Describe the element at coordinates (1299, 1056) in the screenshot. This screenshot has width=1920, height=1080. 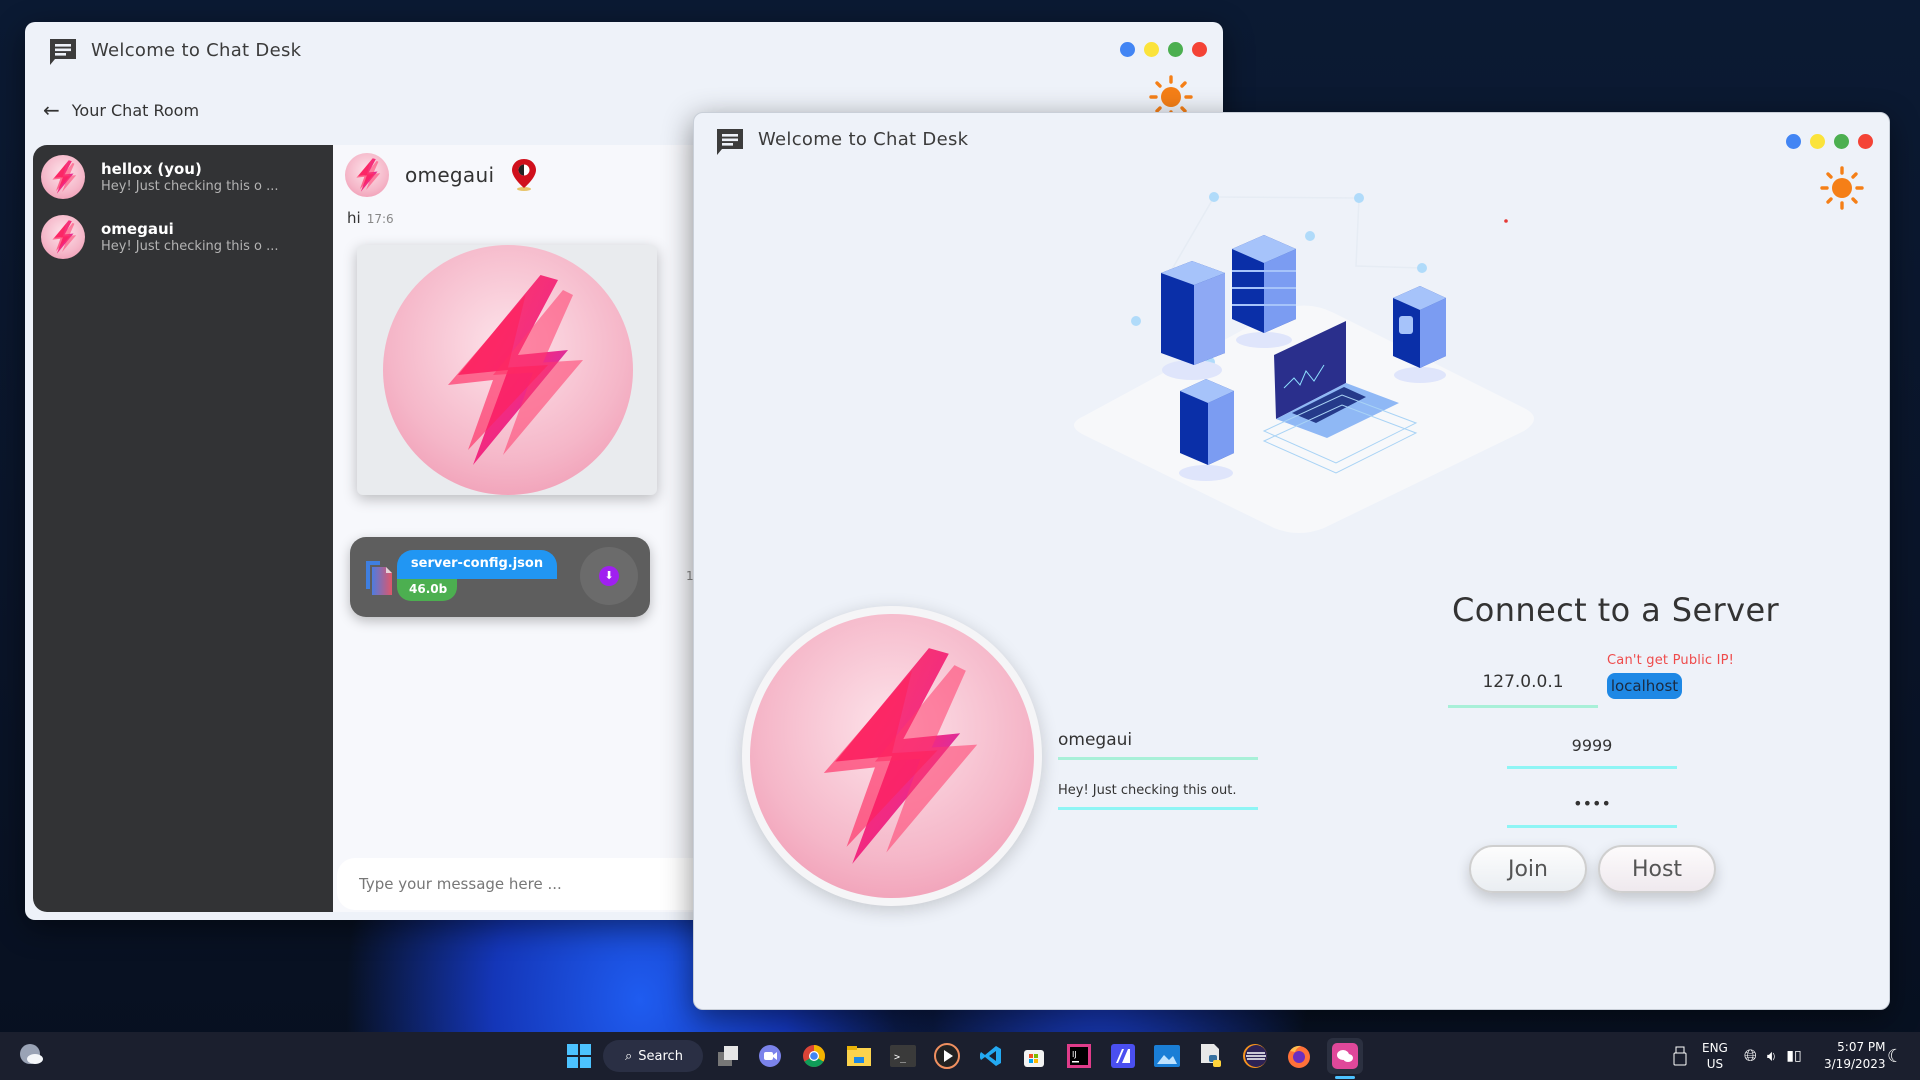
I see `firefox-icon` at that location.